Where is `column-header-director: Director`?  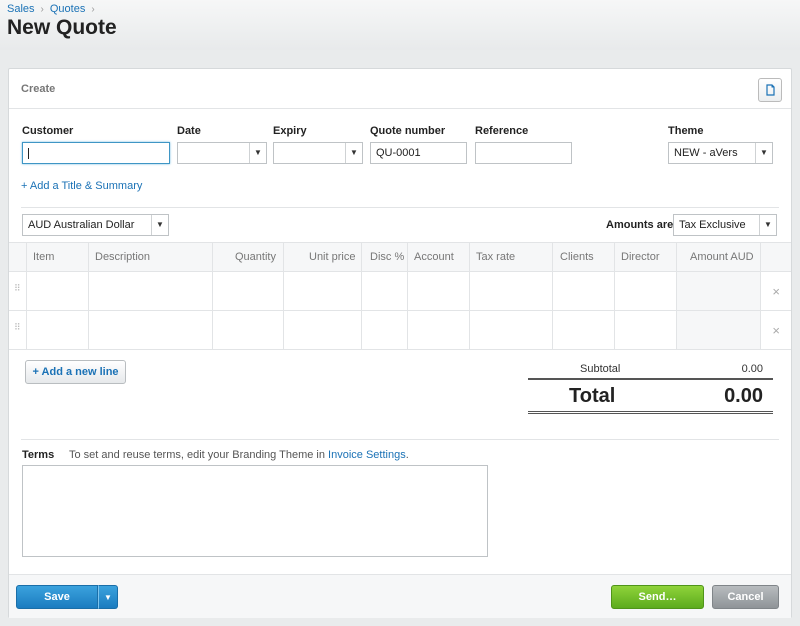
column-header-director: Director is located at coordinates (640, 257).